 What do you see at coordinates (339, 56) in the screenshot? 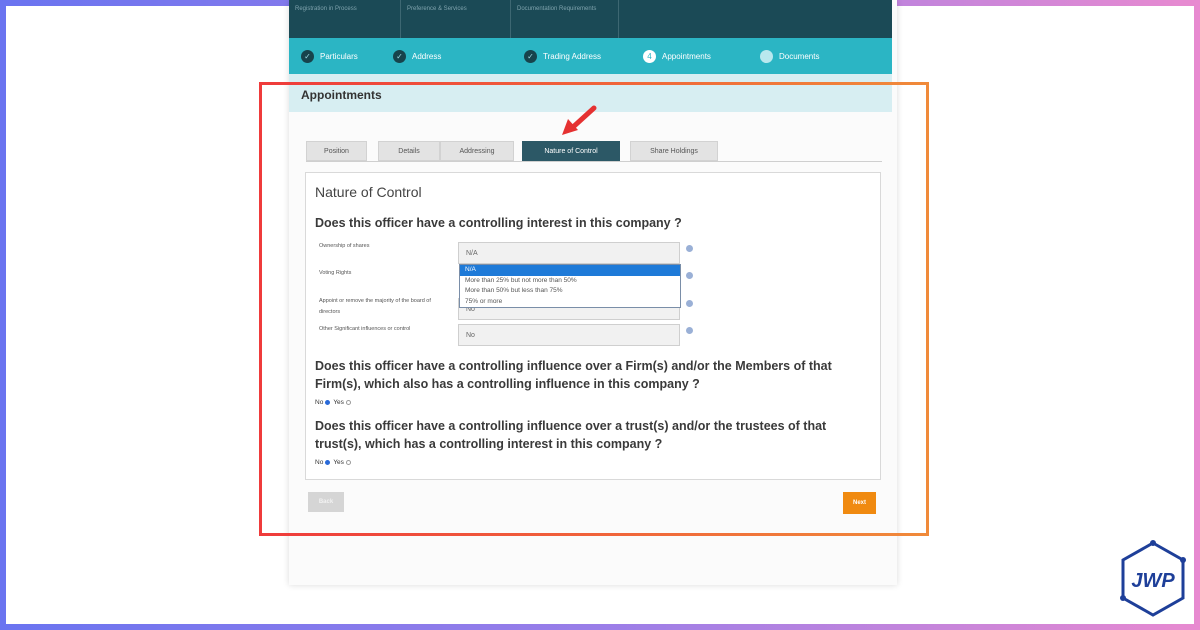
I see `step-label: Particulars` at bounding box center [339, 56].